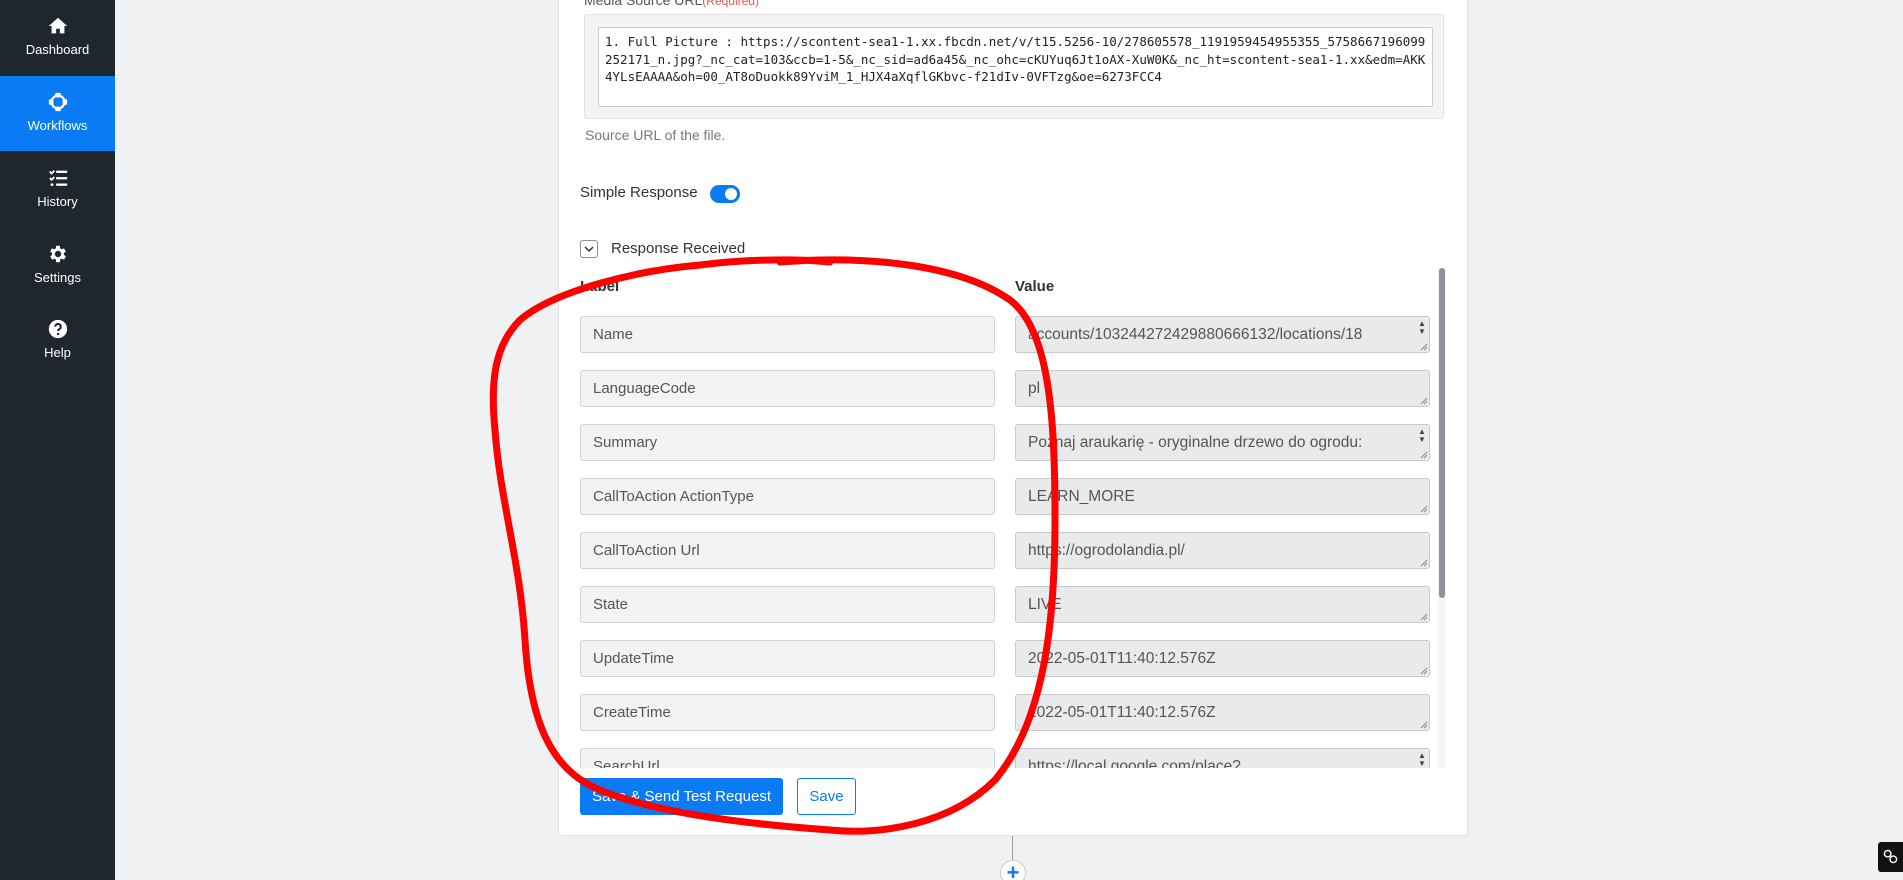 The width and height of the screenshot is (1903, 880). Describe the element at coordinates (787, 550) in the screenshot. I see `field-label-input: CallToAction Url` at that location.